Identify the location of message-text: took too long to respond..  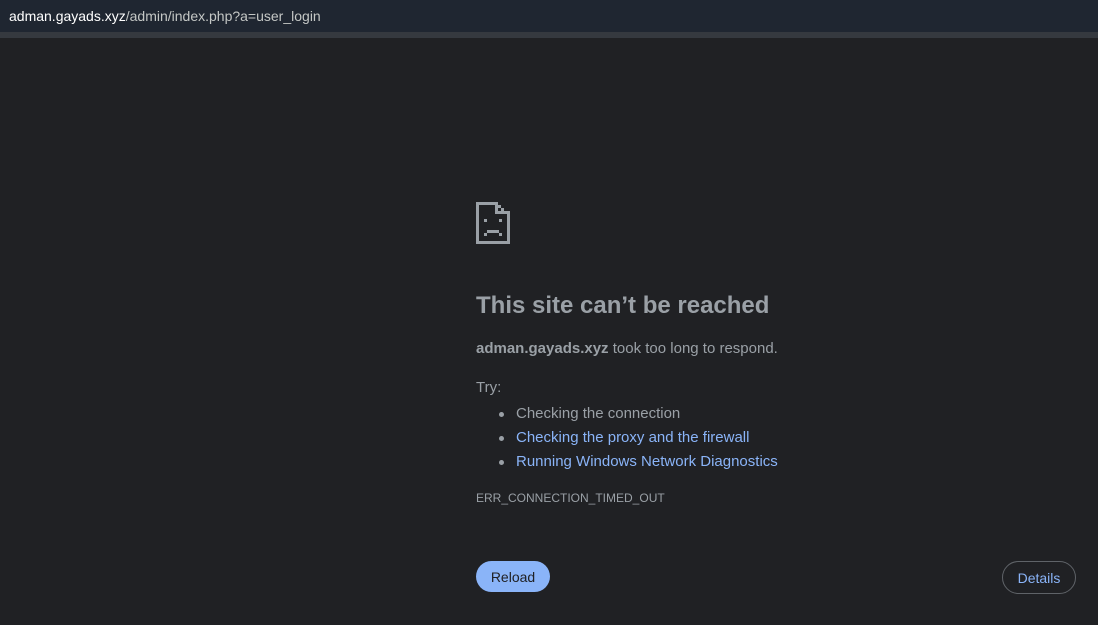
(693, 348).